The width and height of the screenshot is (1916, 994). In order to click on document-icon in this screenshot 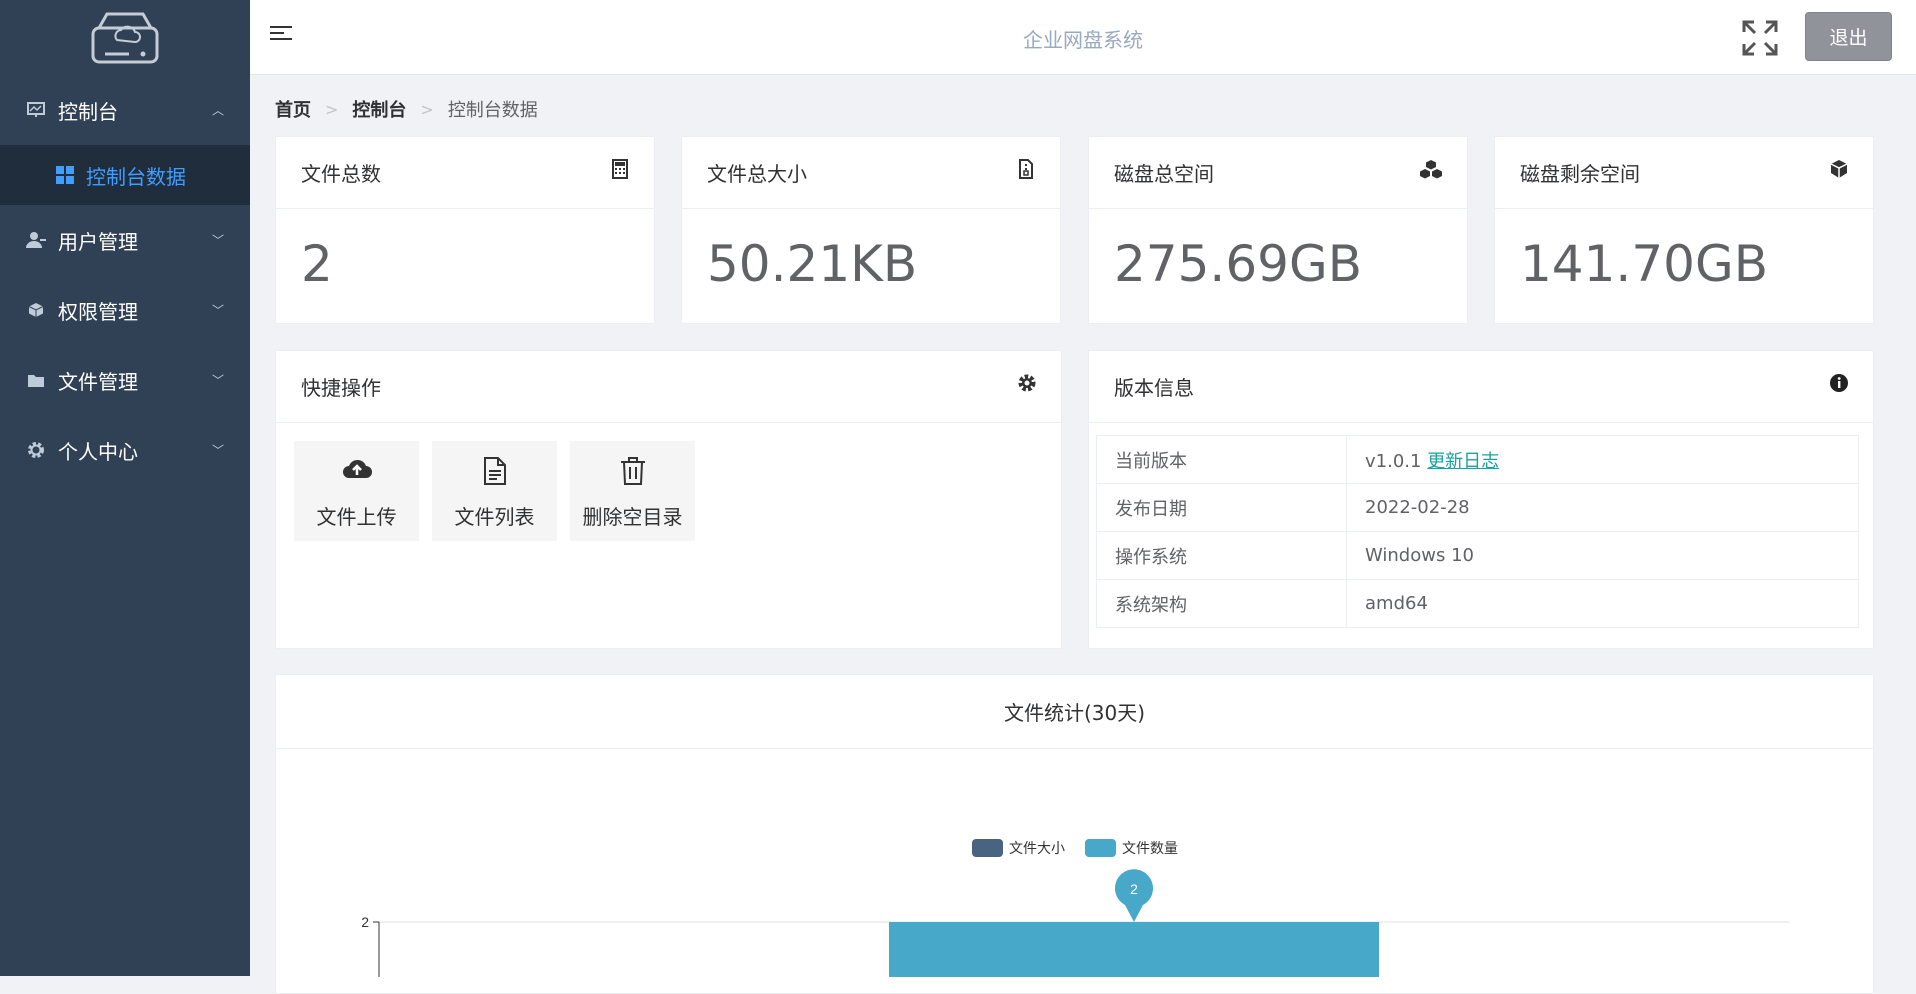, I will do `click(494, 471)`.